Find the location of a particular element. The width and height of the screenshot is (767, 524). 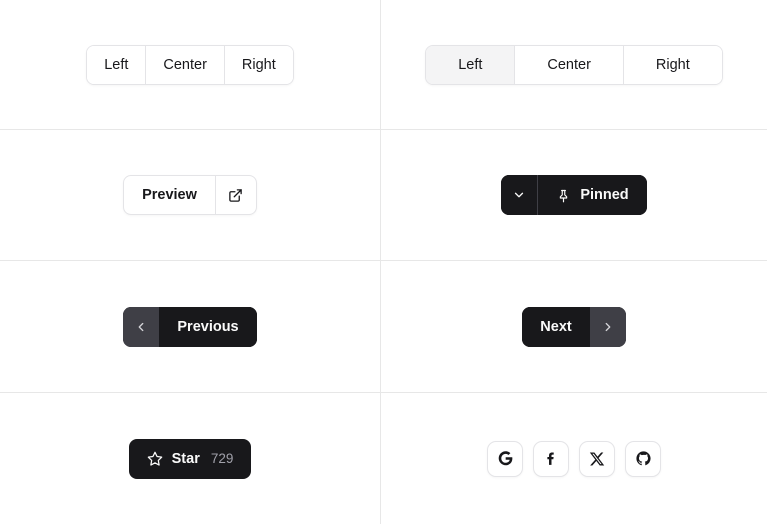

github-button is located at coordinates (643, 458).